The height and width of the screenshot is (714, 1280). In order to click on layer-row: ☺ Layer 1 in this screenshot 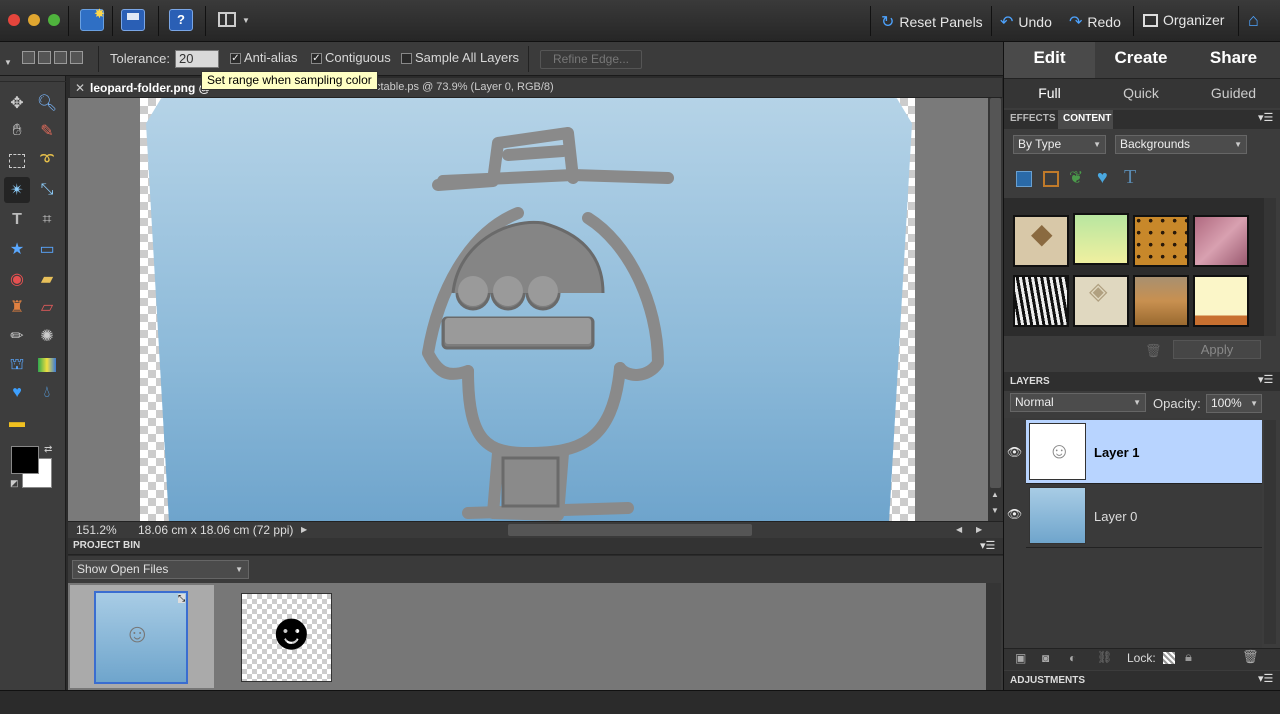, I will do `click(1144, 452)`.